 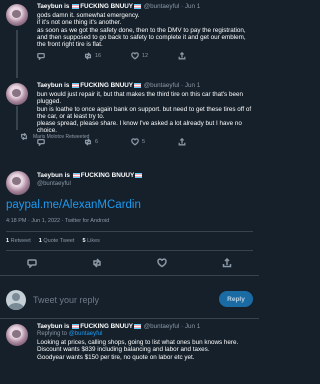 I want to click on retweeted-by: Maris Molotov Retweeted, so click(x=54, y=136).